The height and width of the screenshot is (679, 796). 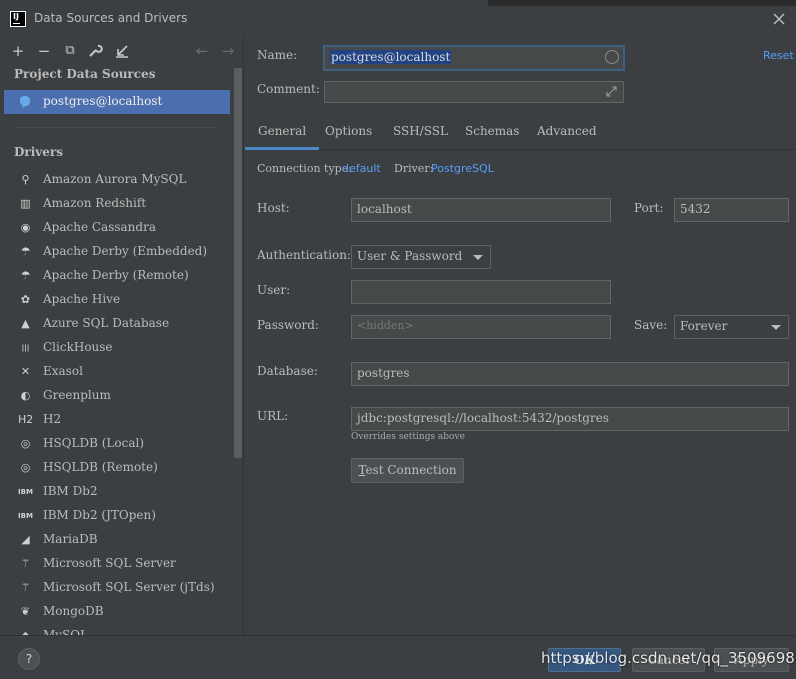 I want to click on driver-item: ✕ Exasol, so click(x=116, y=372).